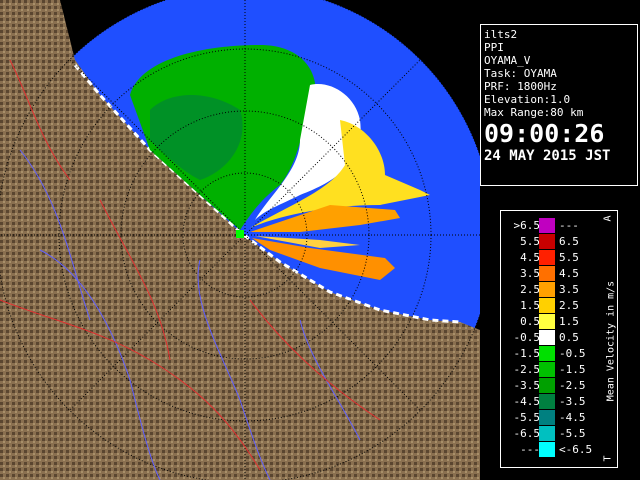 Image resolution: width=640 pixels, height=480 pixels. I want to click on legend-row-upper-label: 3.5, so click(569, 289).